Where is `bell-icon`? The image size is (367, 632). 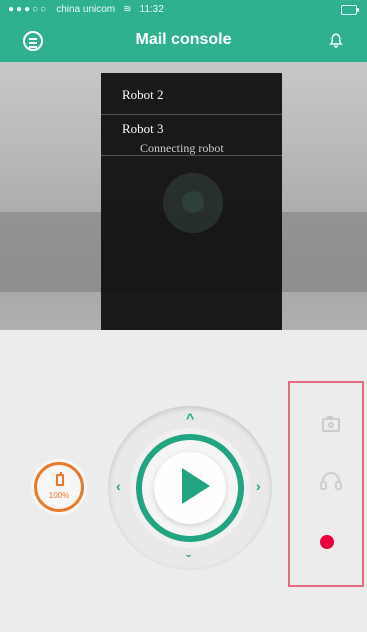
bell-icon is located at coordinates (336, 41).